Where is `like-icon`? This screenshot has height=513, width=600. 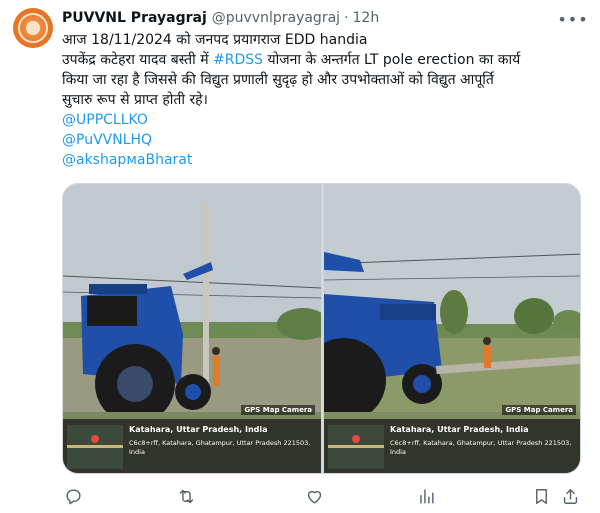 like-icon is located at coordinates (314, 497).